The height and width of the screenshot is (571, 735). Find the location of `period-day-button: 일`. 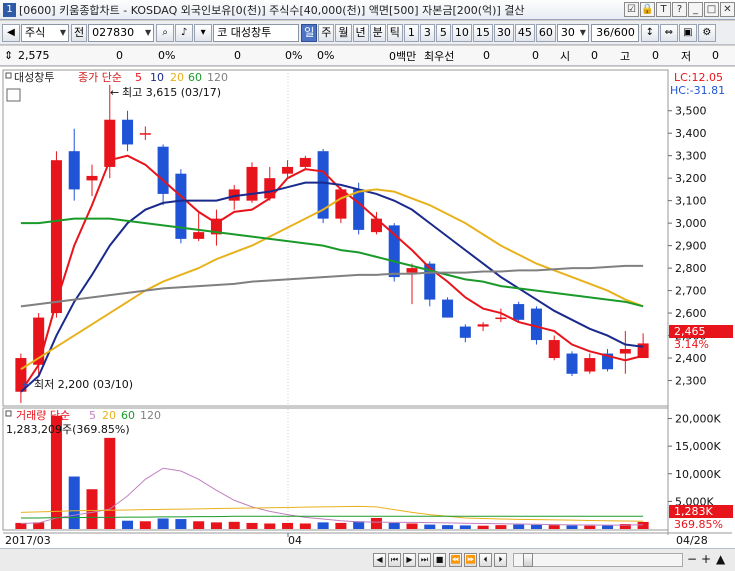

period-day-button: 일 is located at coordinates (309, 32).